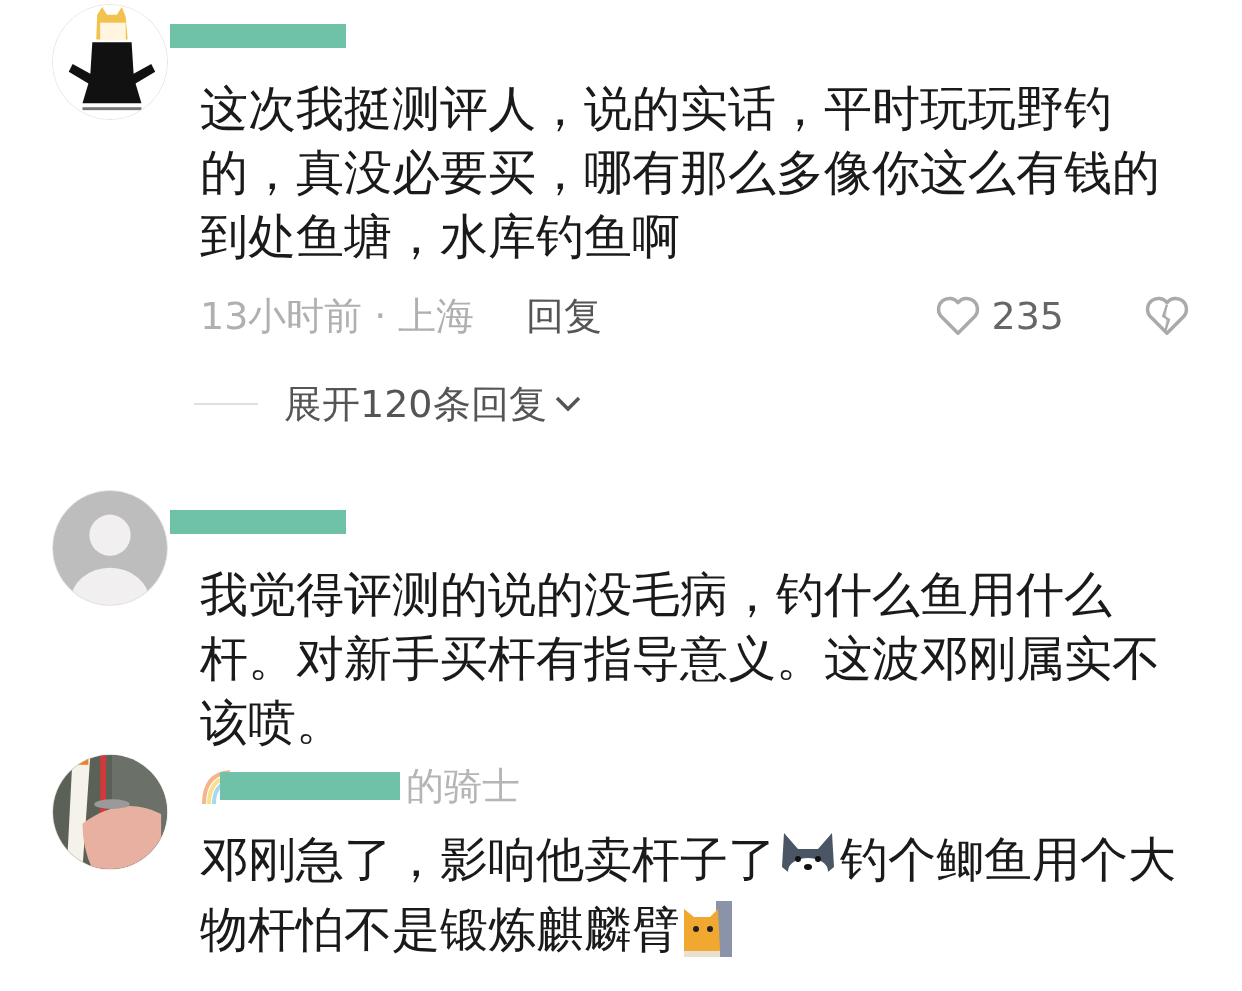 This screenshot has width=1242, height=991. What do you see at coordinates (707, 929) in the screenshot?
I see `cat-emoji-icon` at bounding box center [707, 929].